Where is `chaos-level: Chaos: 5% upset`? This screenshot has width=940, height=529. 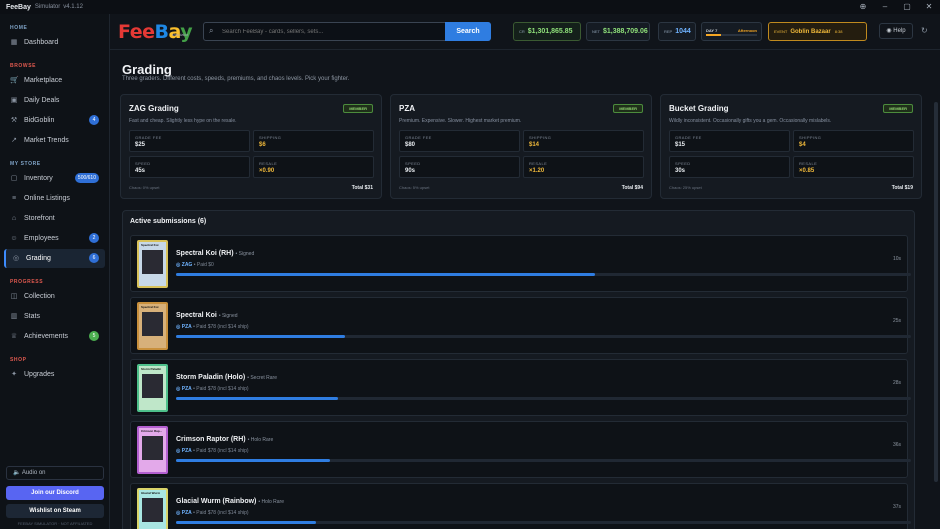
chaos-level: Chaos: 5% upset is located at coordinates (414, 187).